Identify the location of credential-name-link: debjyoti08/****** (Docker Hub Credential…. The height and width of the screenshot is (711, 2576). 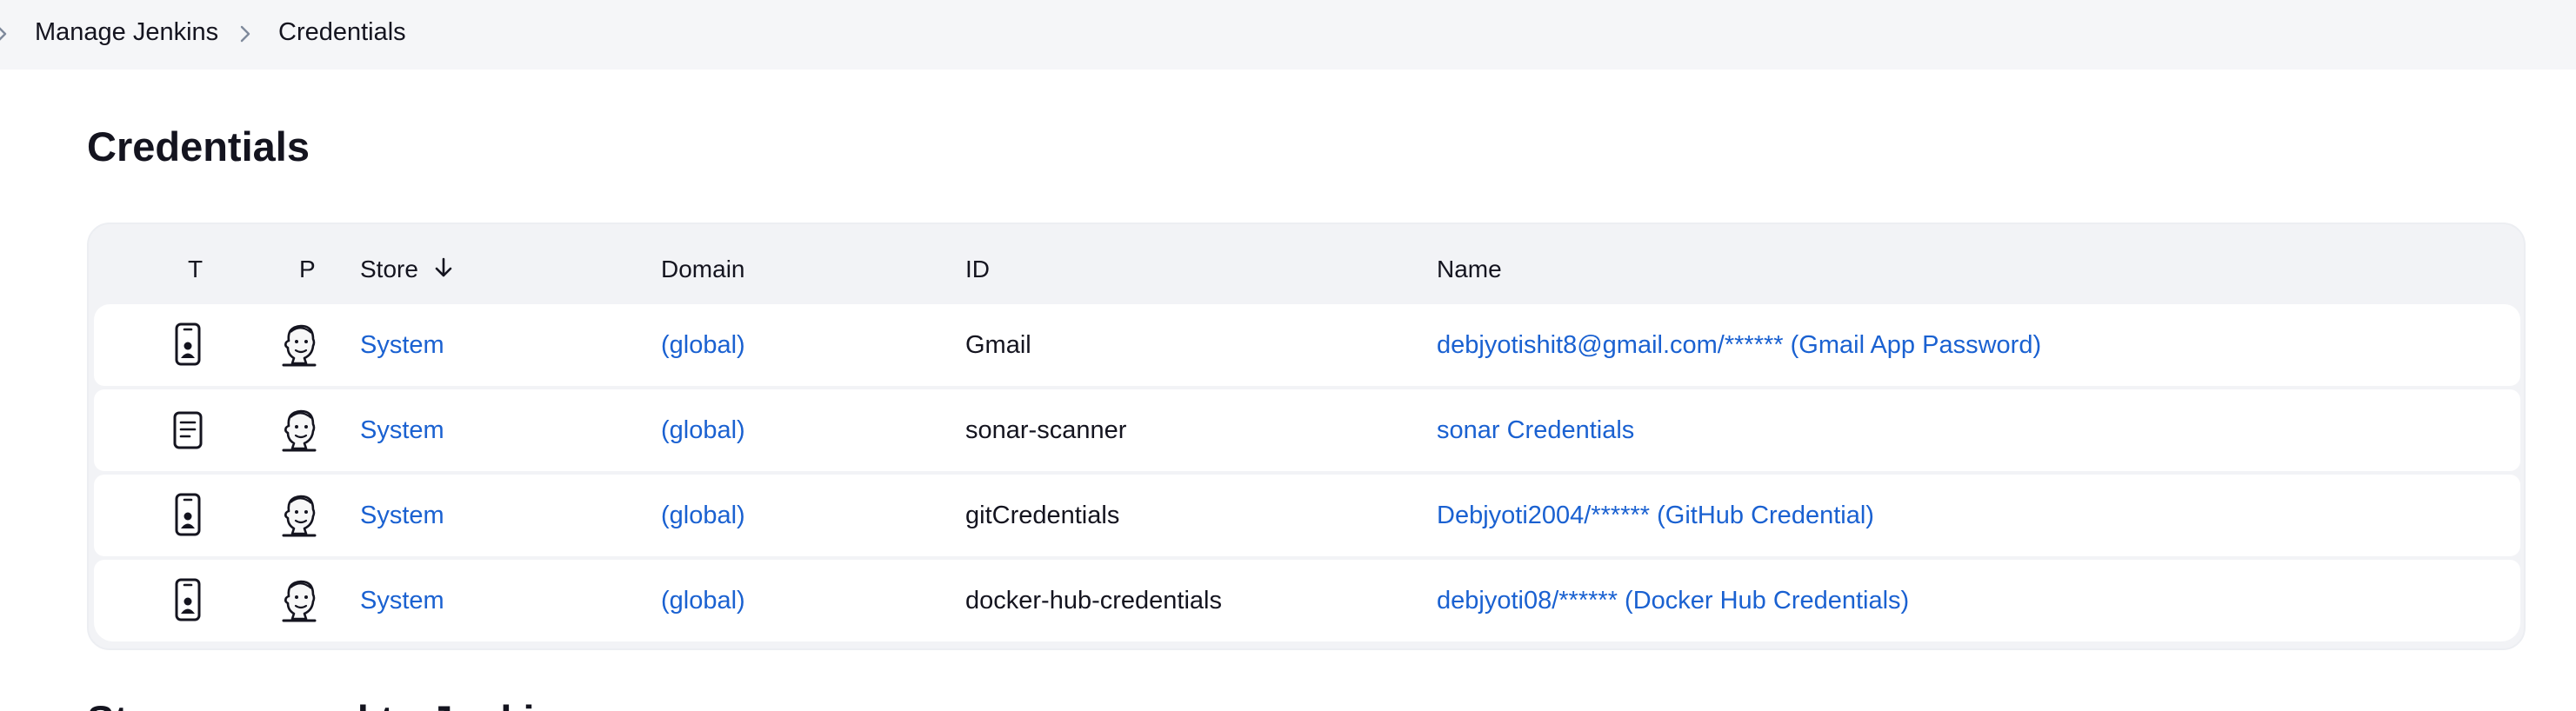
(1673, 600).